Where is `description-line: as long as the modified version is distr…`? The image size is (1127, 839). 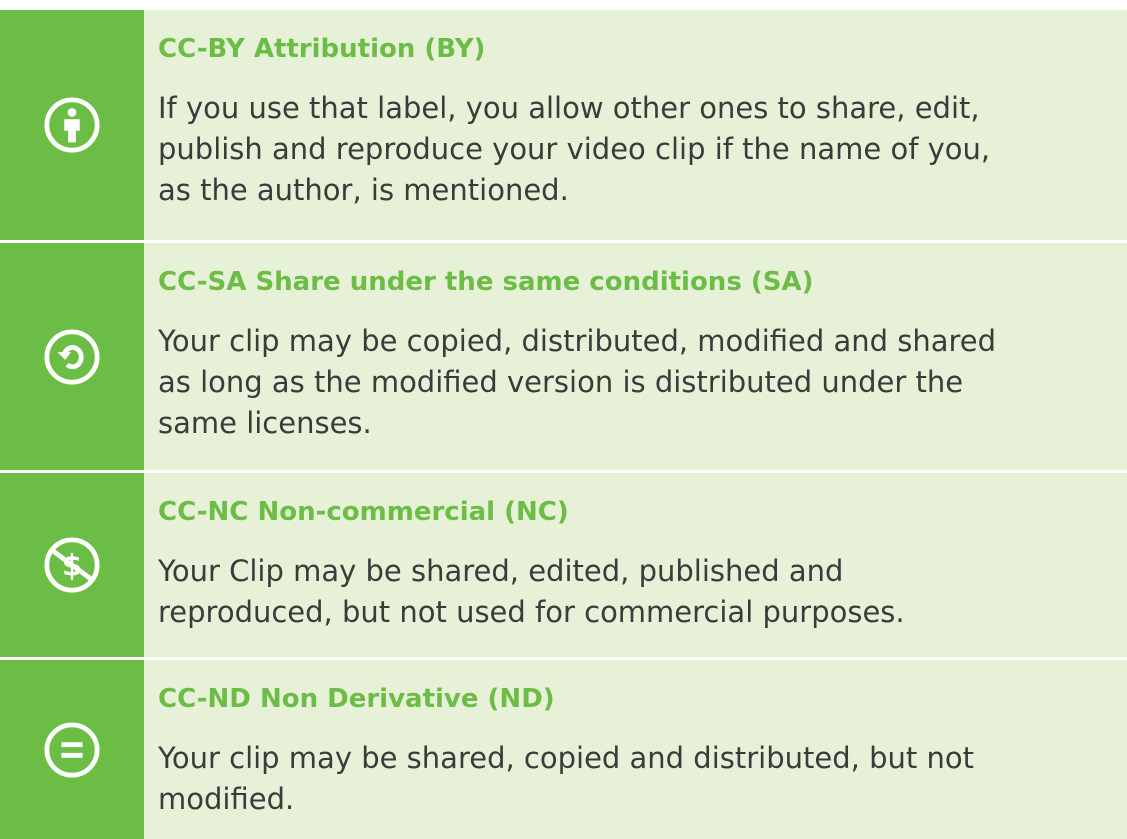
description-line: as long as the modified version is distr… is located at coordinates (561, 382).